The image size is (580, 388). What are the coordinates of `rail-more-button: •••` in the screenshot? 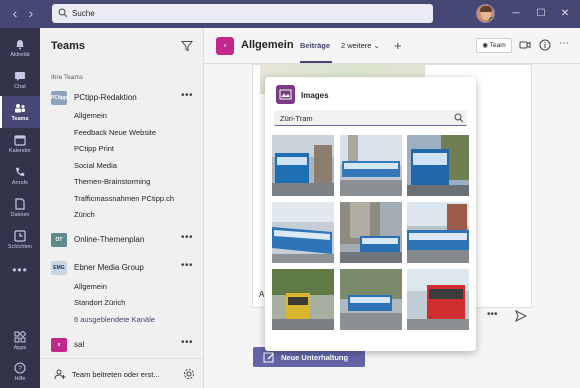 It's located at (20, 270).